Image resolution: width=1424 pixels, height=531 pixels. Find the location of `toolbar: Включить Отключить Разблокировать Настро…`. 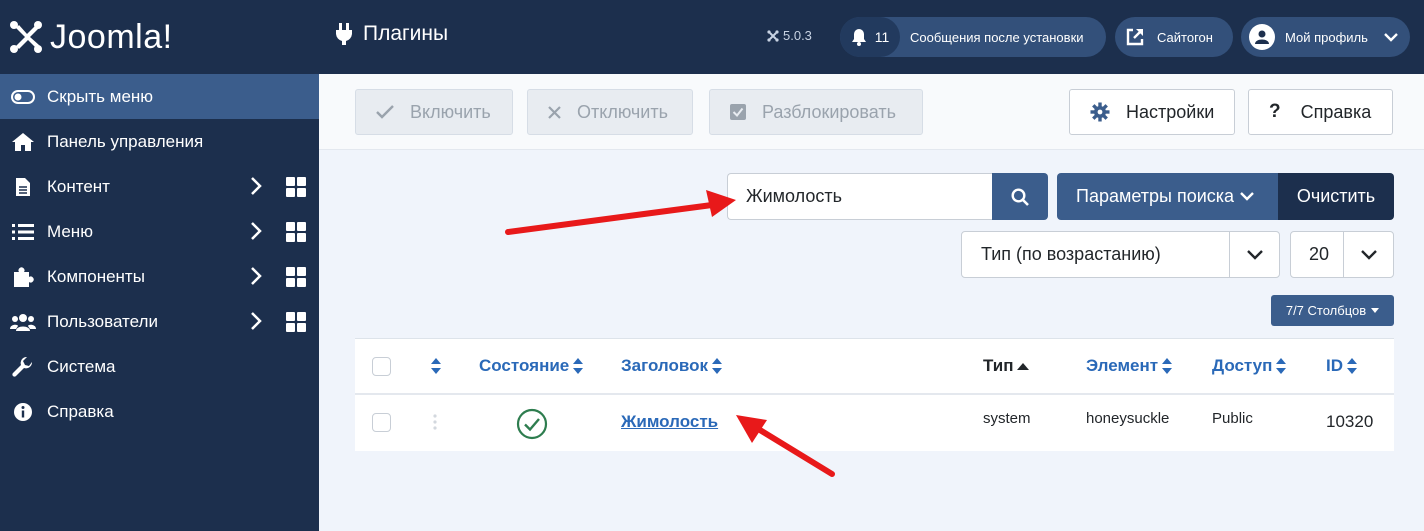

toolbar: Включить Отключить Разблокировать Настро… is located at coordinates (871, 112).